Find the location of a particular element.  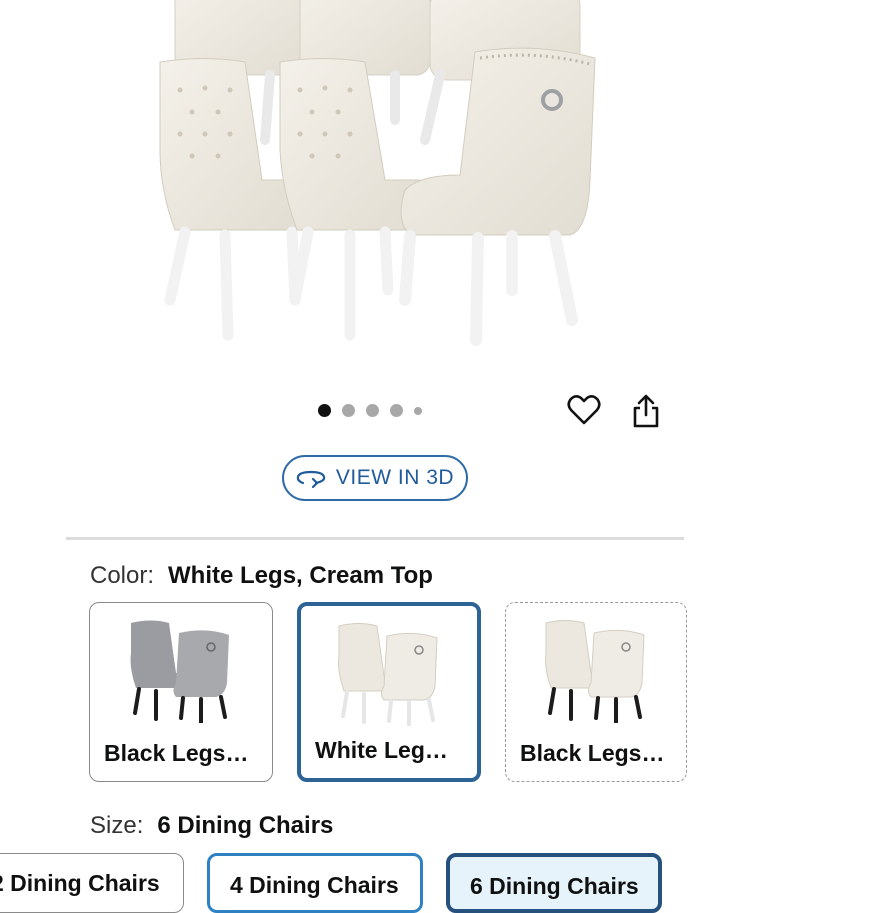

color-heading: Color: White Legs, Cream Top is located at coordinates (261, 576).